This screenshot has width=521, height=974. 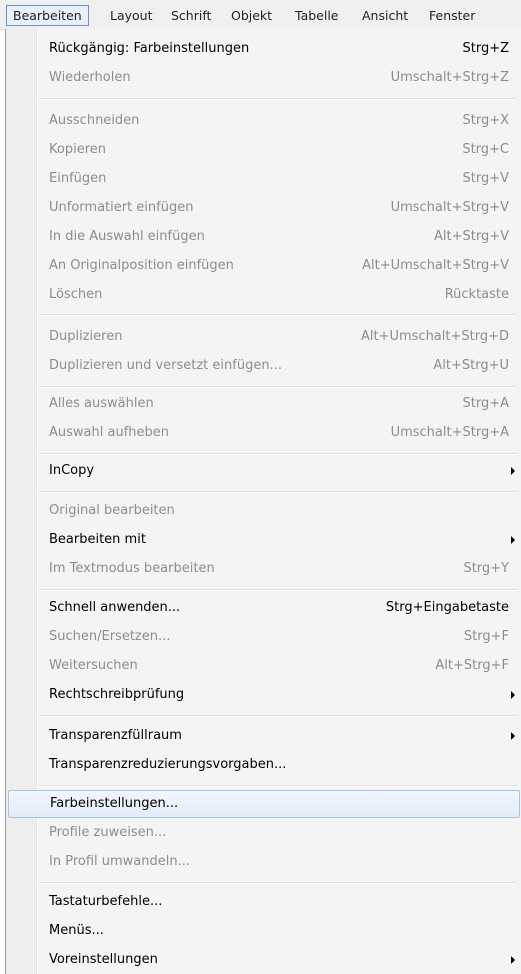 What do you see at coordinates (131, 15) in the screenshot?
I see `menu-layout: Layout` at bounding box center [131, 15].